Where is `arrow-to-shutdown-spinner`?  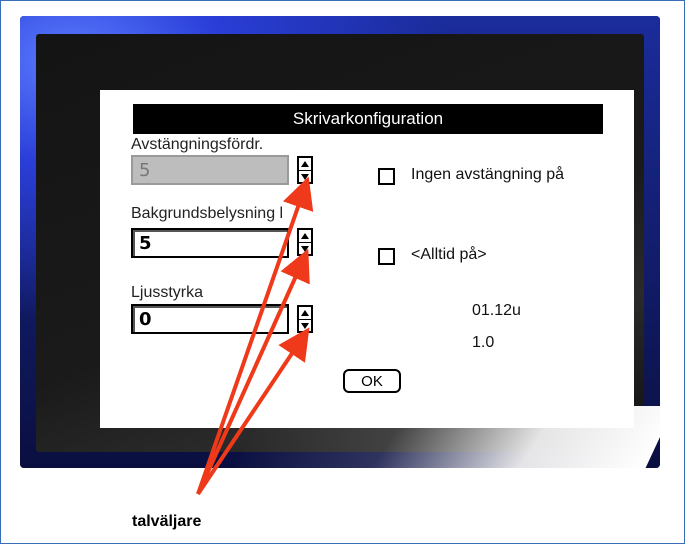 arrow-to-shutdown-spinner is located at coordinates (255, 335).